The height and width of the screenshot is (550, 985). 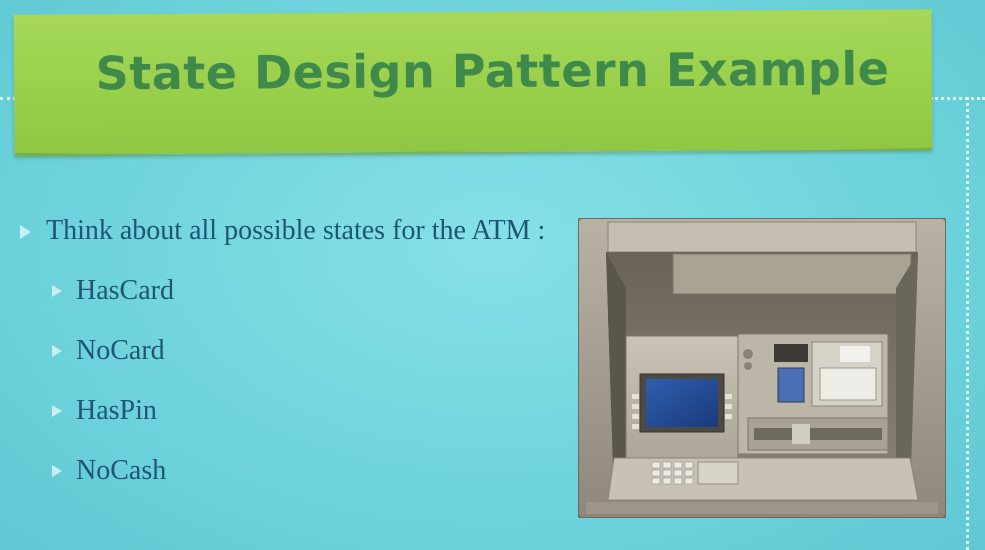 What do you see at coordinates (290, 291) in the screenshot?
I see `sub-bullet-hascard: HasCard` at bounding box center [290, 291].